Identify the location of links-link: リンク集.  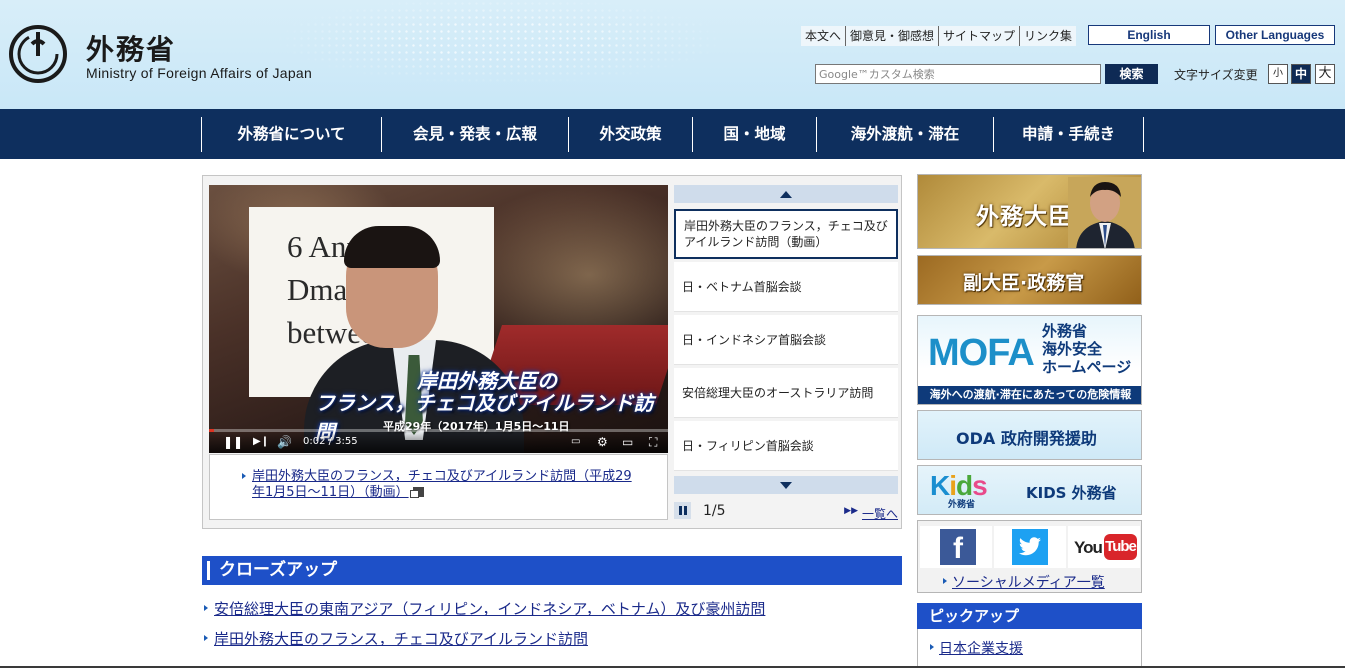
(1048, 36).